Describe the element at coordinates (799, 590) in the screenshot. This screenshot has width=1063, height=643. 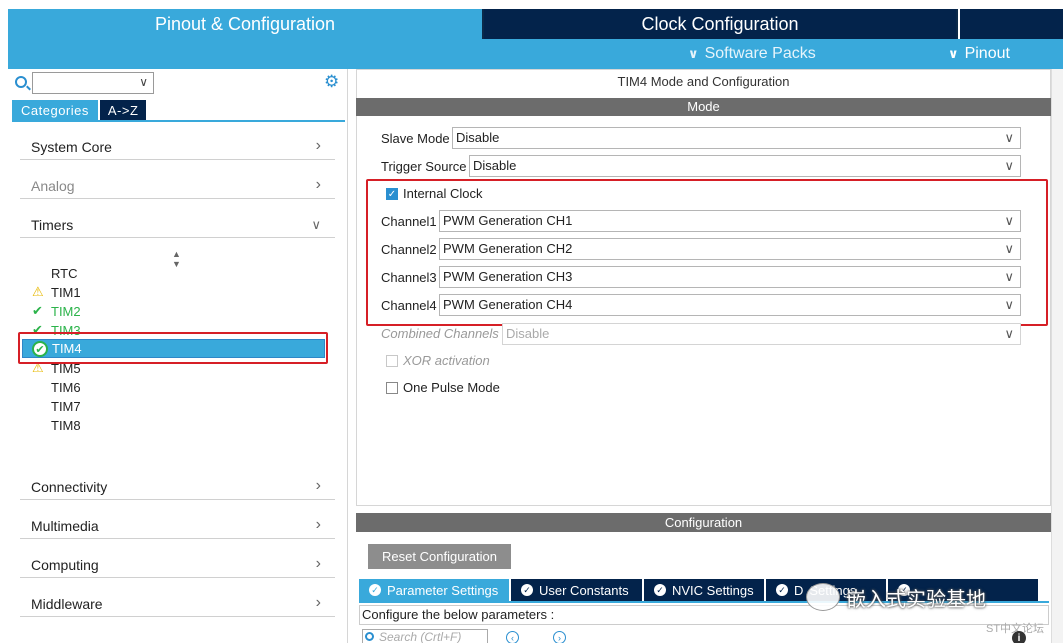
I see `tab-label-partial: D` at that location.